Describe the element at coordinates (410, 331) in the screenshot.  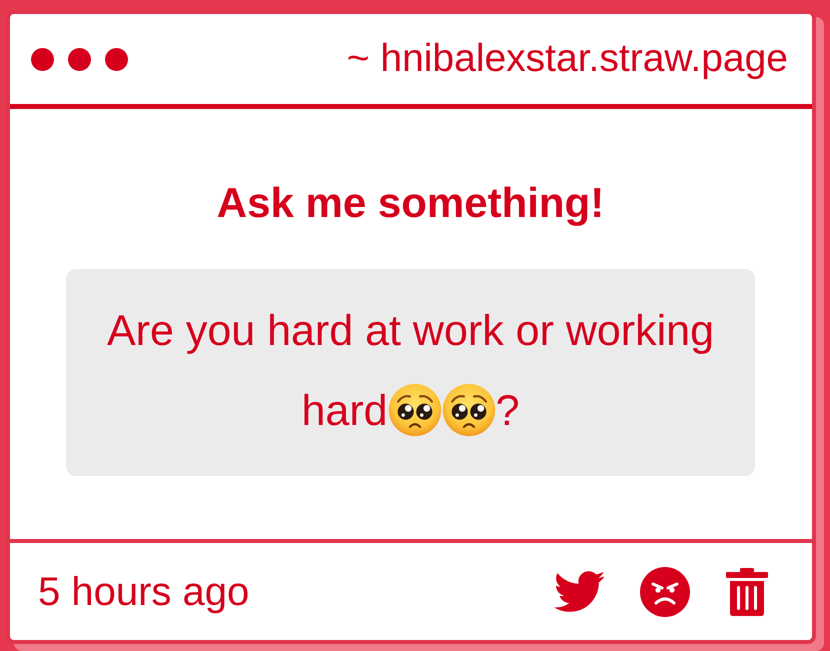
I see `question-text: Are you hard at work or working` at that location.